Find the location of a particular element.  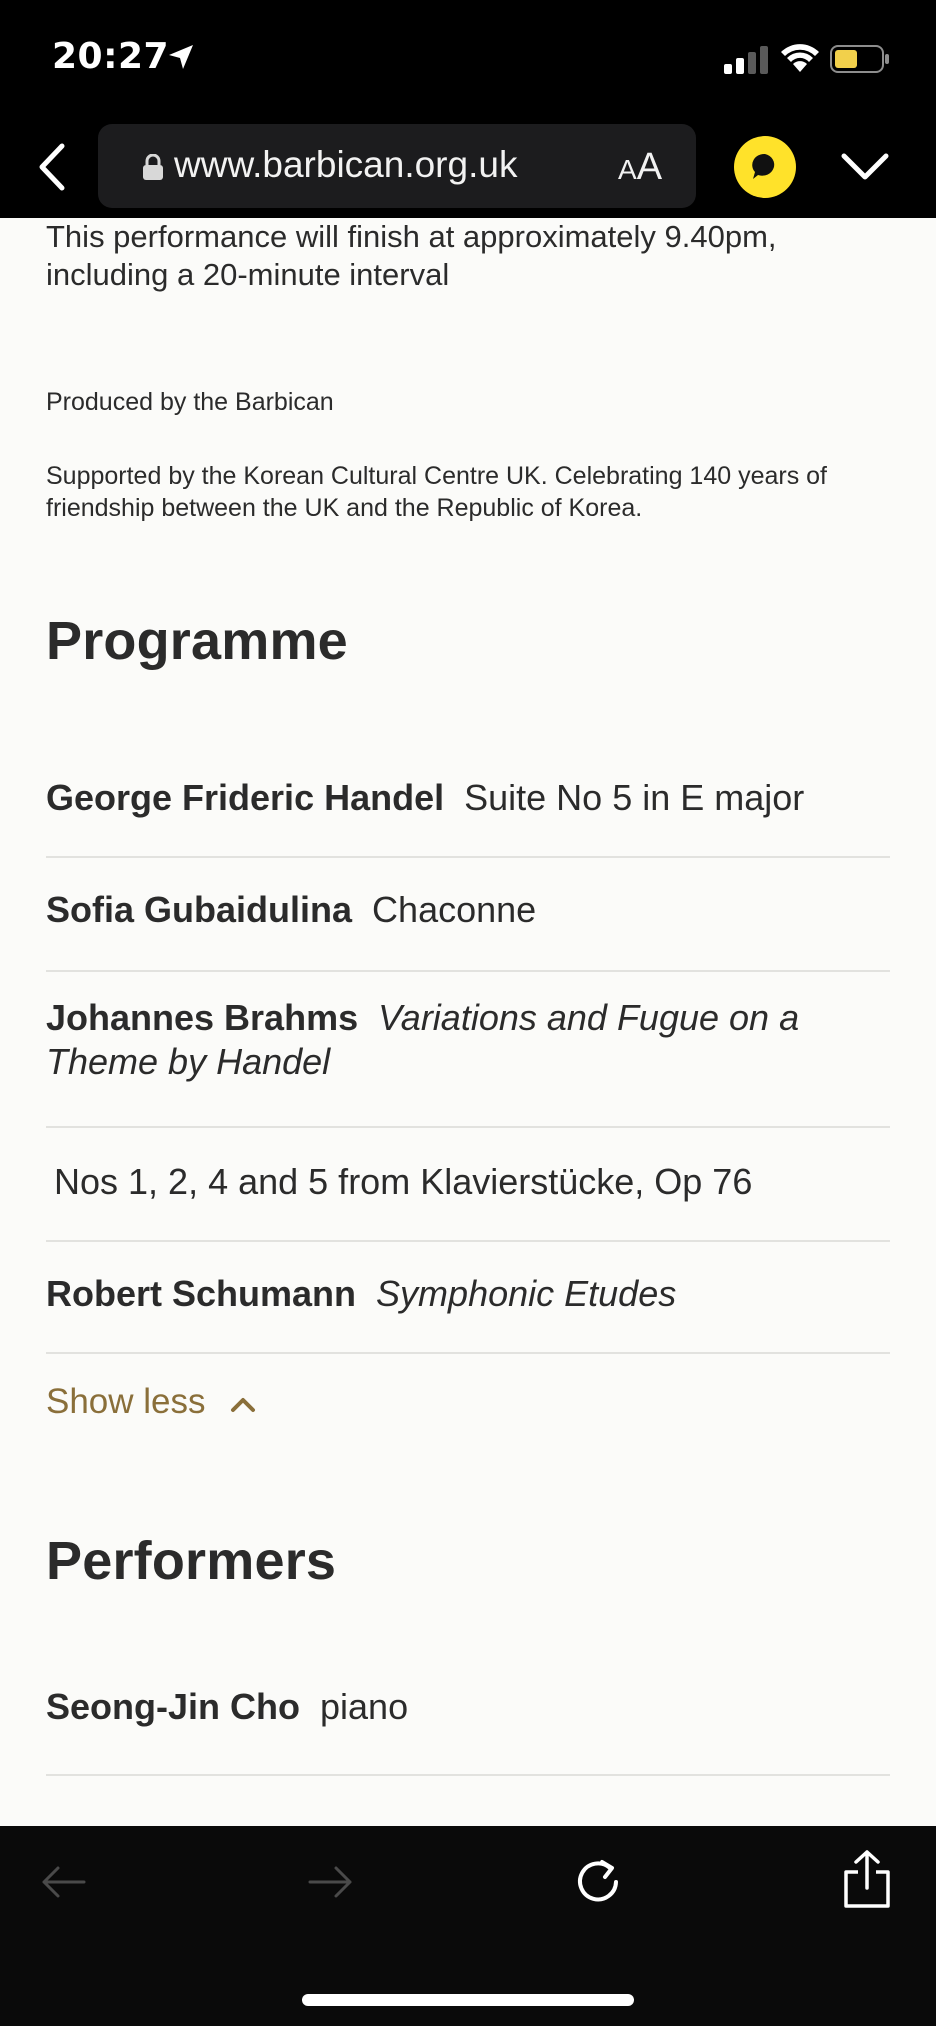

status-time: 20:27 is located at coordinates (111, 56).